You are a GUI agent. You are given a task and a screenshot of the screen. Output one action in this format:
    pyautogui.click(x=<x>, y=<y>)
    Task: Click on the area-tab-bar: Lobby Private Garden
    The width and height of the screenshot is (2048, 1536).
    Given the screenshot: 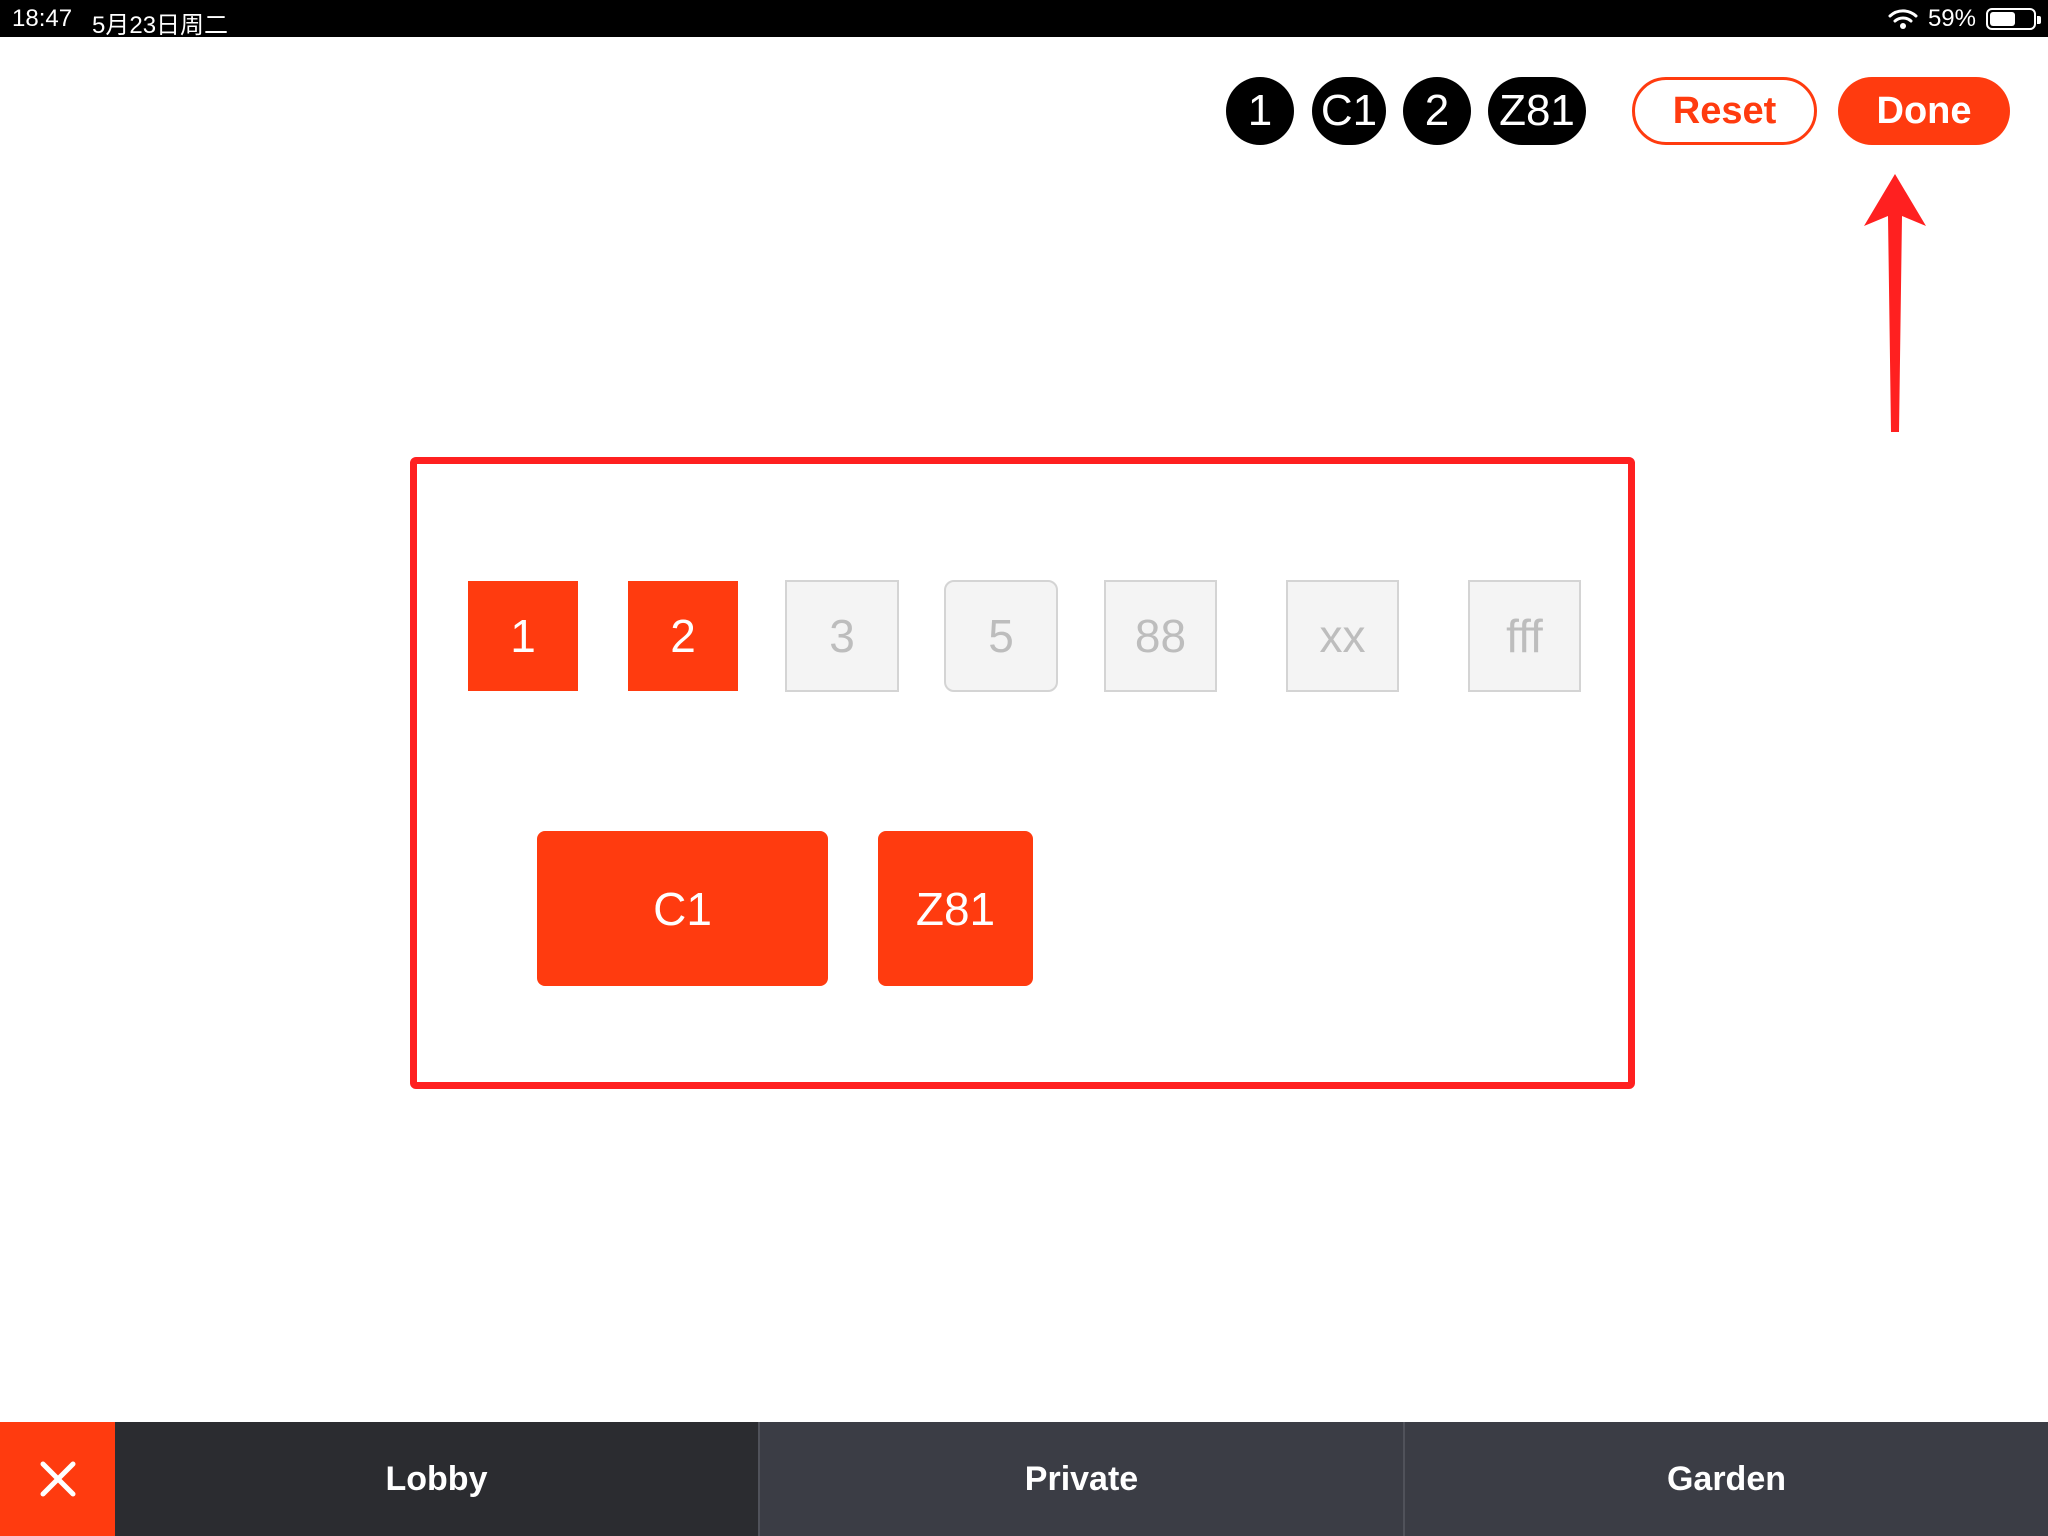 What is the action you would take?
    pyautogui.click(x=1024, y=1479)
    